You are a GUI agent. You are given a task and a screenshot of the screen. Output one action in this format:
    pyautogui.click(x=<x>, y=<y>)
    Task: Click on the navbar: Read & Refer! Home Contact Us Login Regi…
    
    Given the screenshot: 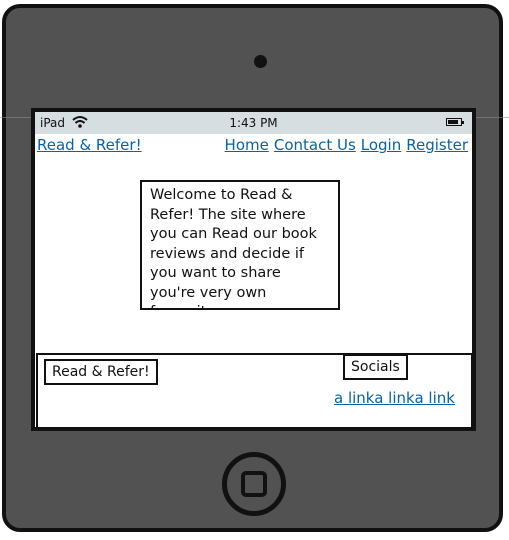 What is the action you would take?
    pyautogui.click(x=253, y=146)
    